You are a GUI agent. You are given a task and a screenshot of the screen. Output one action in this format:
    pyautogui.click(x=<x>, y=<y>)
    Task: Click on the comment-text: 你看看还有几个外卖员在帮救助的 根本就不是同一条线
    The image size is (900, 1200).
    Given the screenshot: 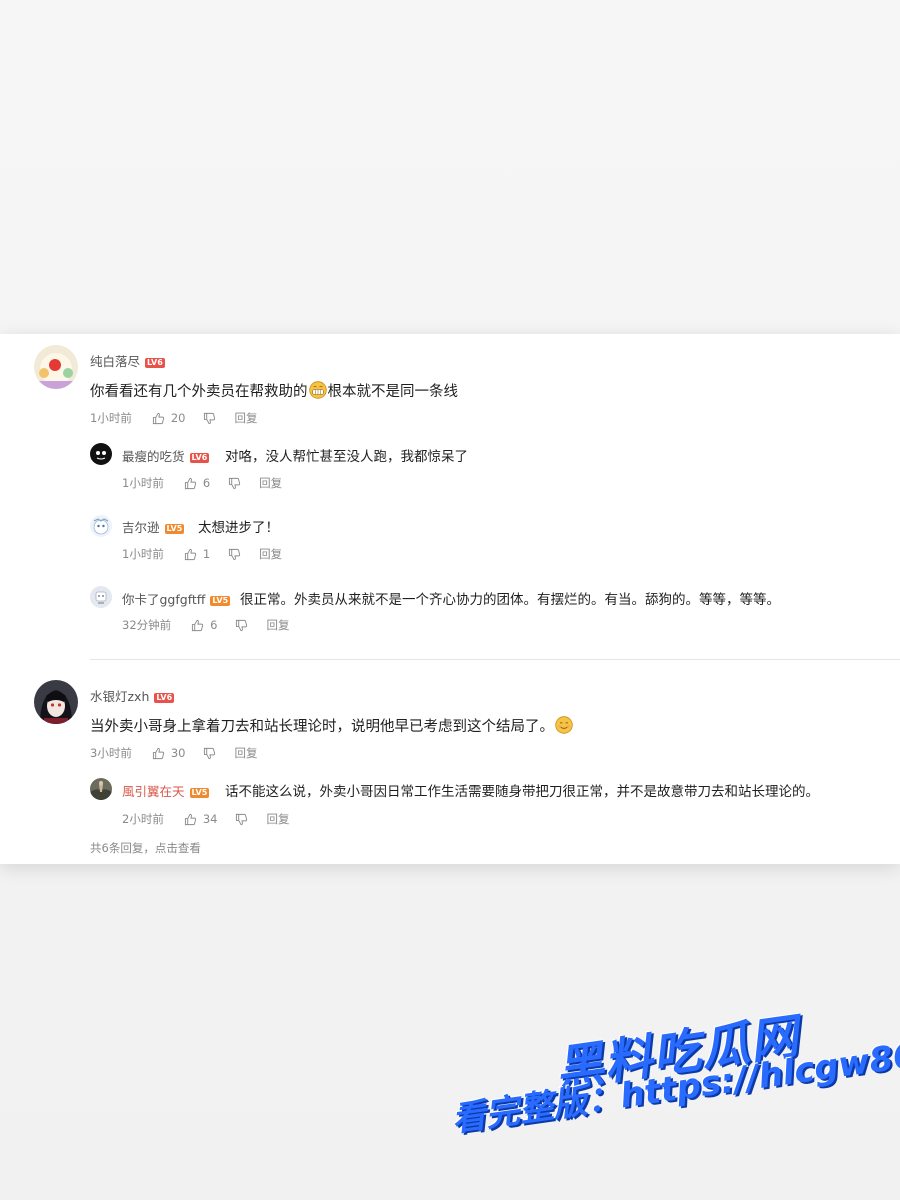 What is the action you would take?
    pyautogui.click(x=274, y=391)
    